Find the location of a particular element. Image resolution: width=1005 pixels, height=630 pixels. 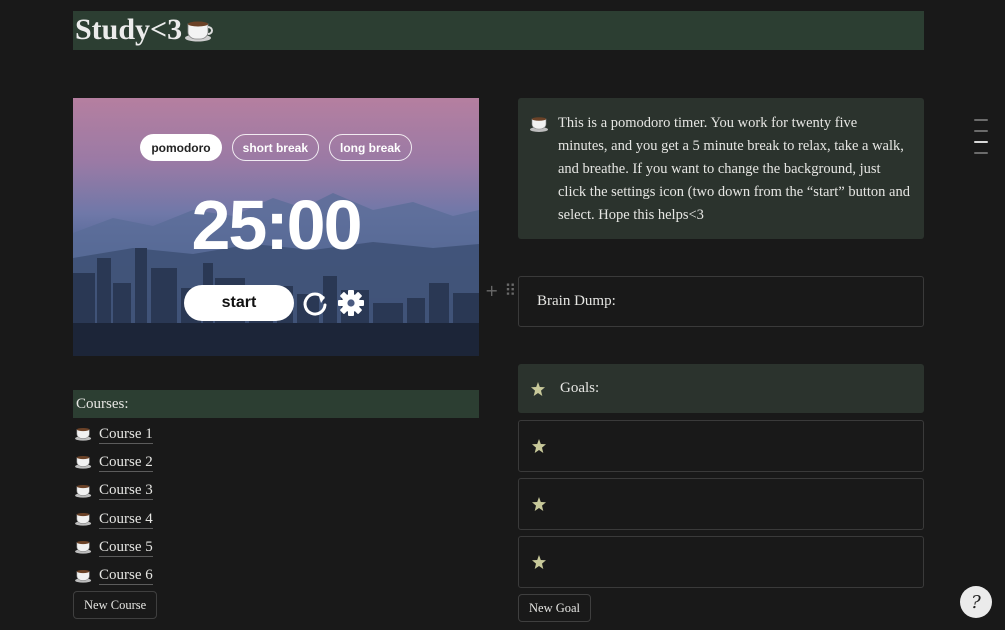

new-course-button: New Course is located at coordinates (115, 605).